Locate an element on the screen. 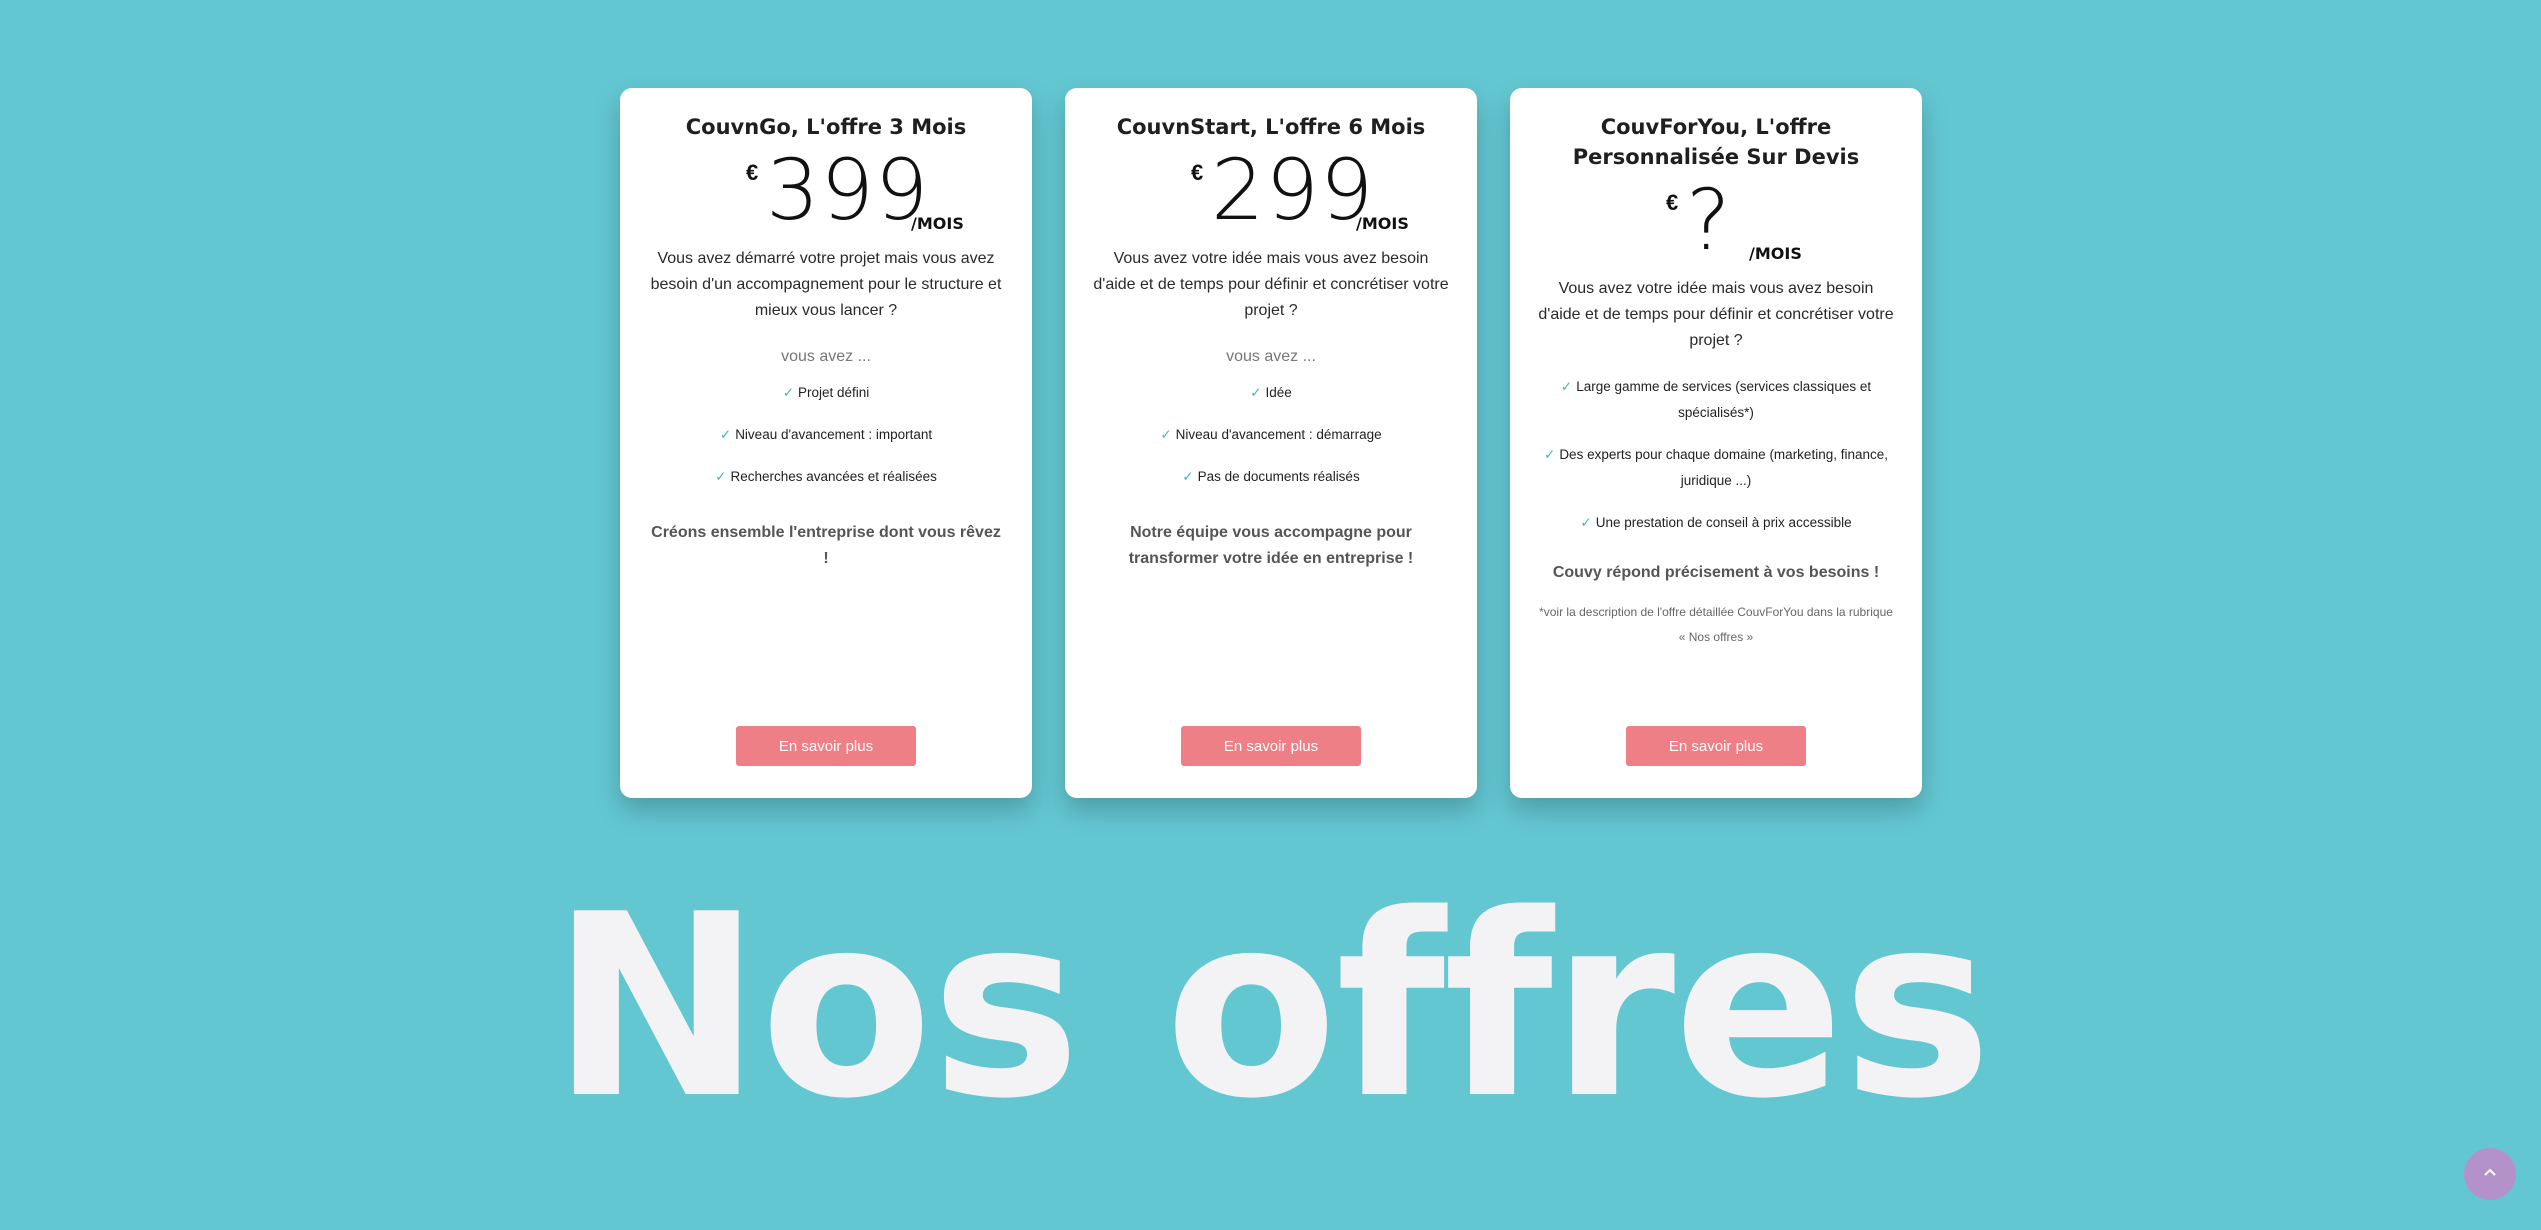  feature-item: ✓ Recherches avancées et réalisées is located at coordinates (826, 477).